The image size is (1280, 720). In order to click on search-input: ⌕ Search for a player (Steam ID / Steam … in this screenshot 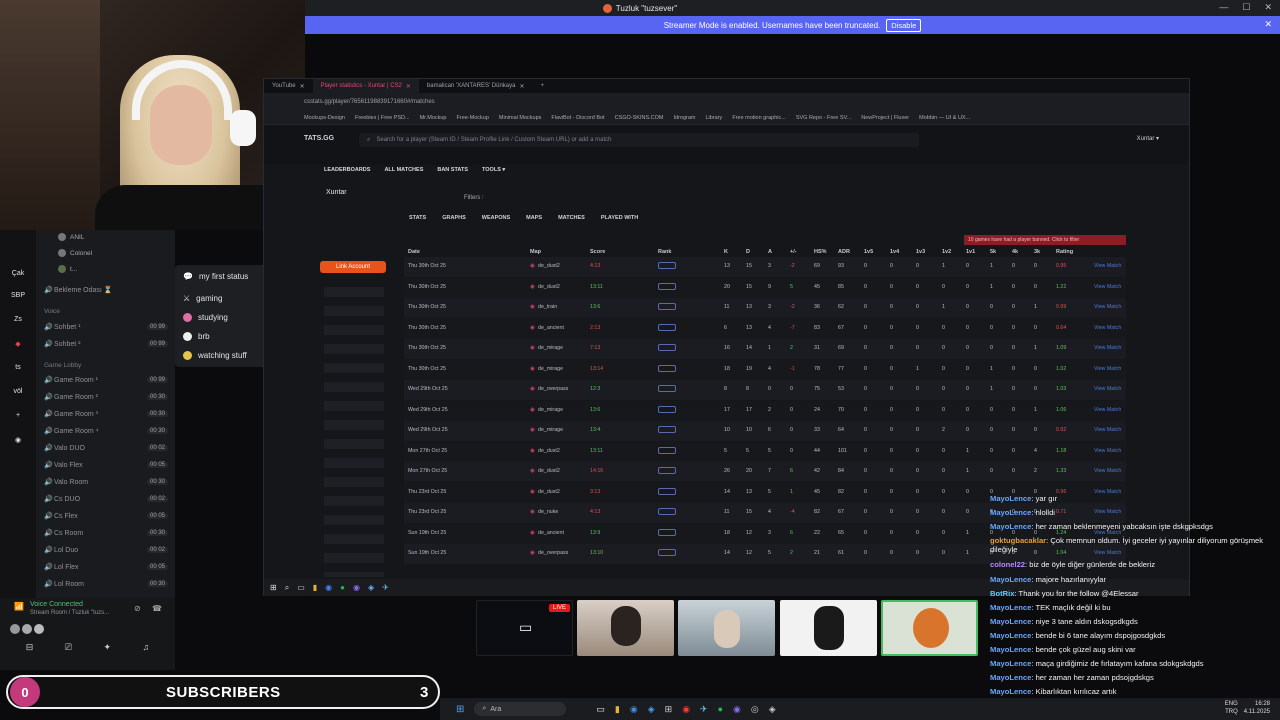, I will do `click(639, 140)`.